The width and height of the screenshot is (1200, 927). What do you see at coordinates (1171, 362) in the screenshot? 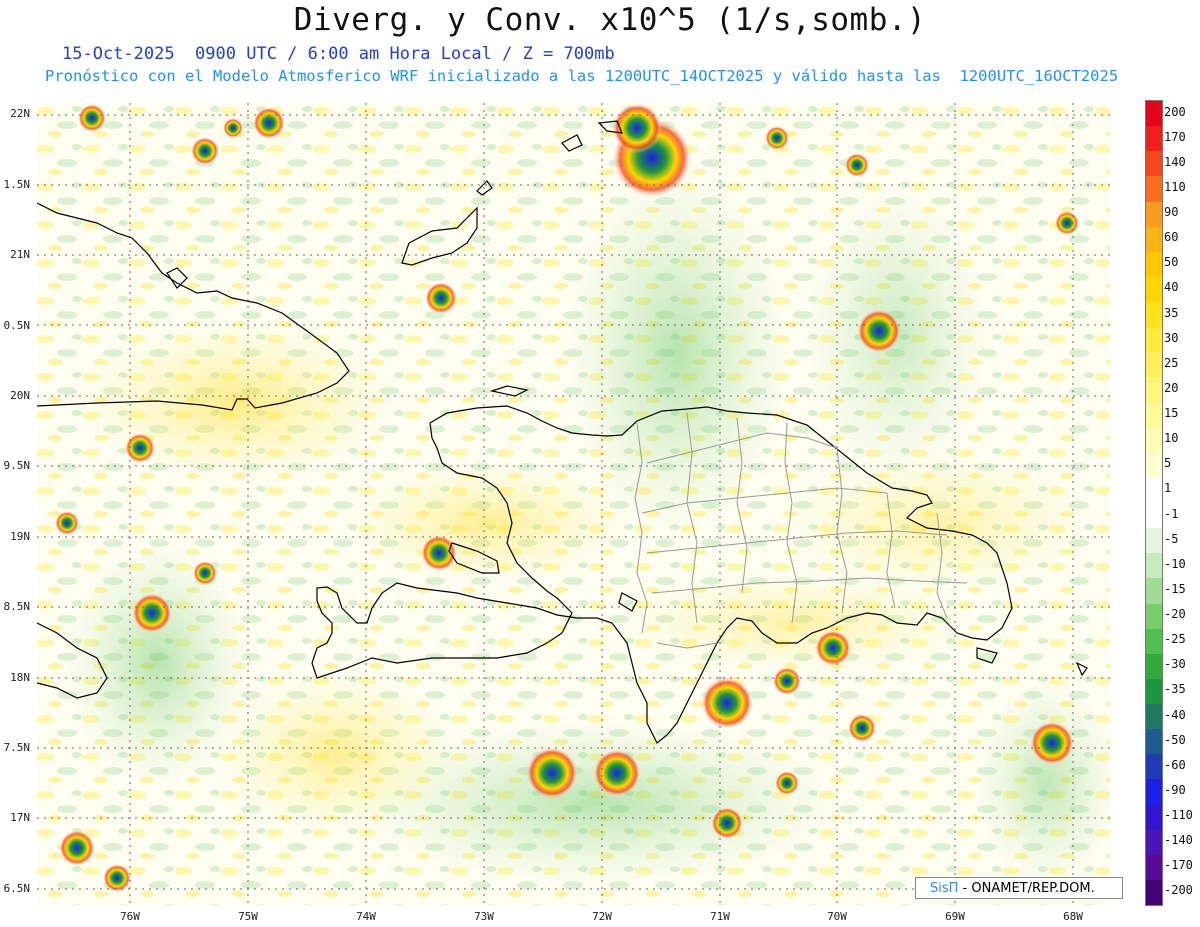
I see `colorbar-label: 25` at bounding box center [1171, 362].